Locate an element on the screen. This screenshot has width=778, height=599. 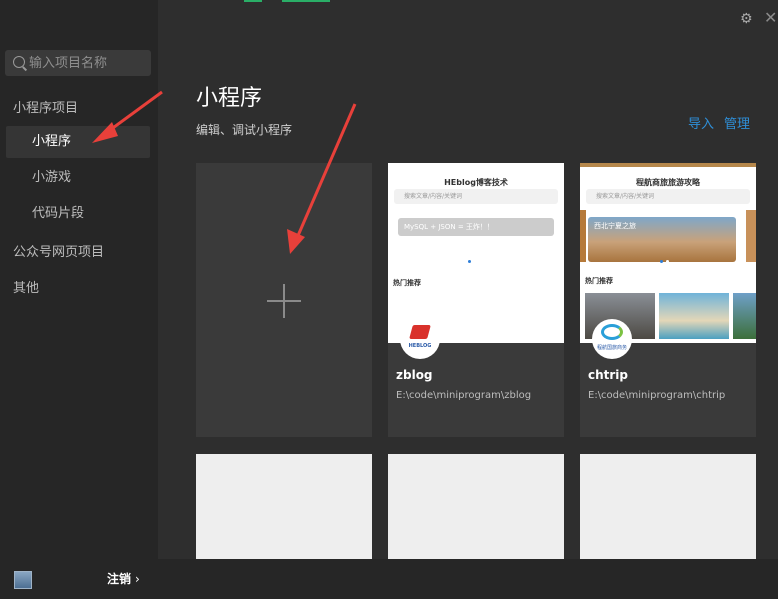
search-icon is located at coordinates (19, 62).